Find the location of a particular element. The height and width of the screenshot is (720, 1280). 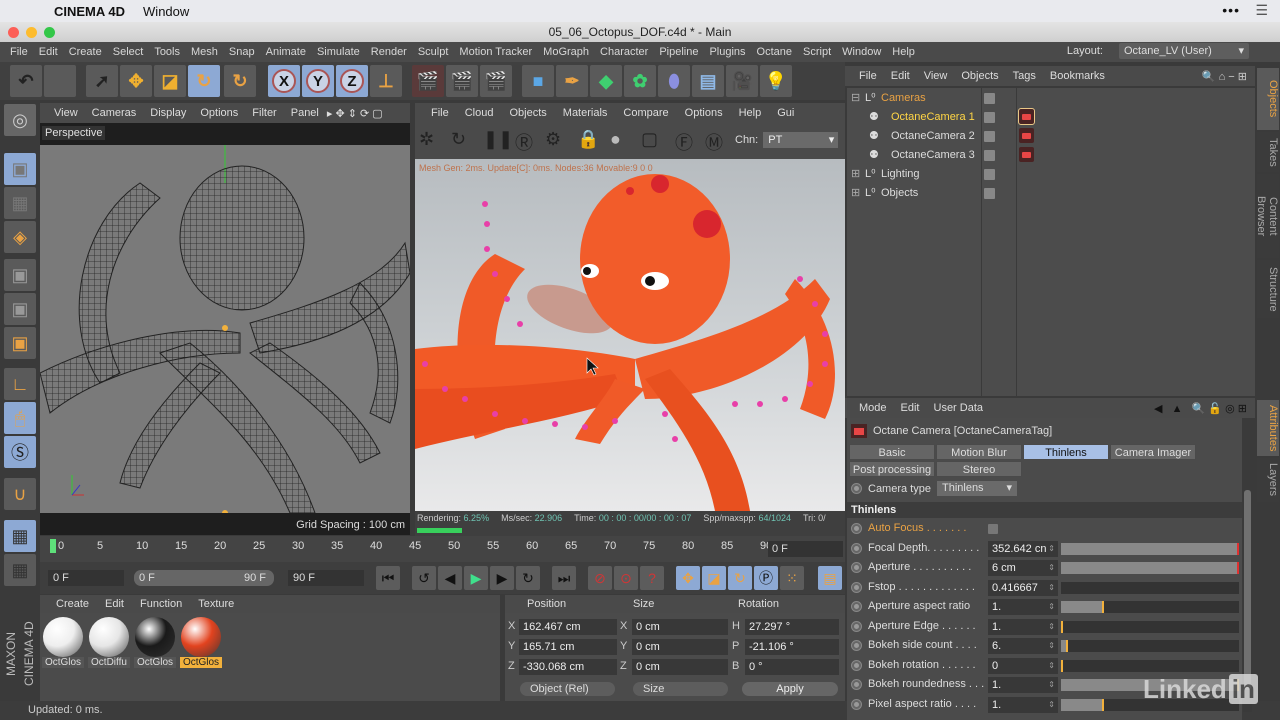

attribute-value-field: 6. is located at coordinates (1023, 646).